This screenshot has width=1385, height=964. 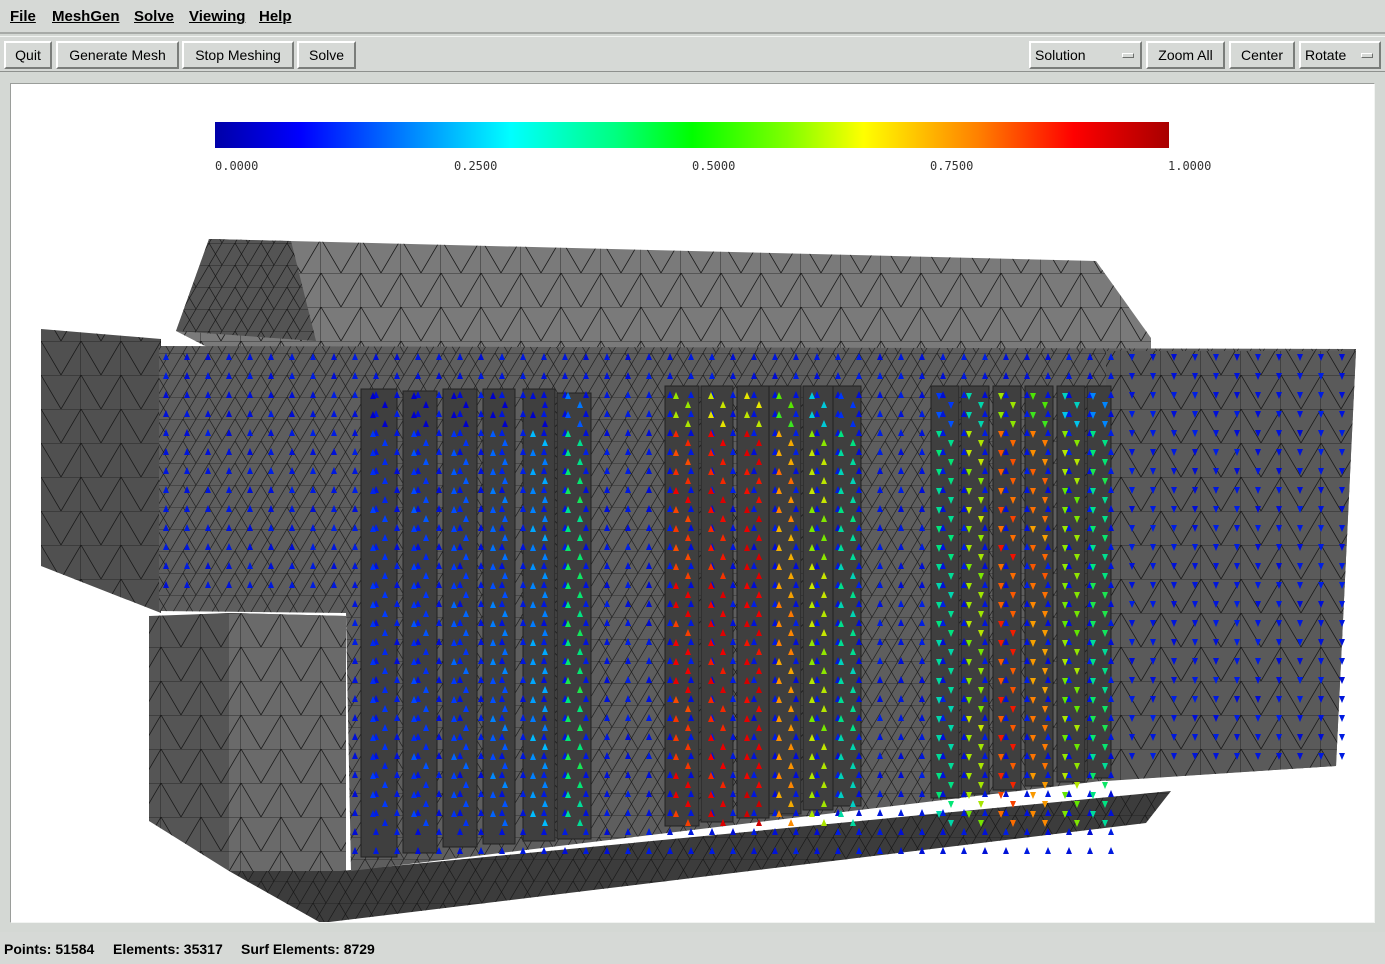 I want to click on view-mode-value: Solution, so click(x=1060, y=55).